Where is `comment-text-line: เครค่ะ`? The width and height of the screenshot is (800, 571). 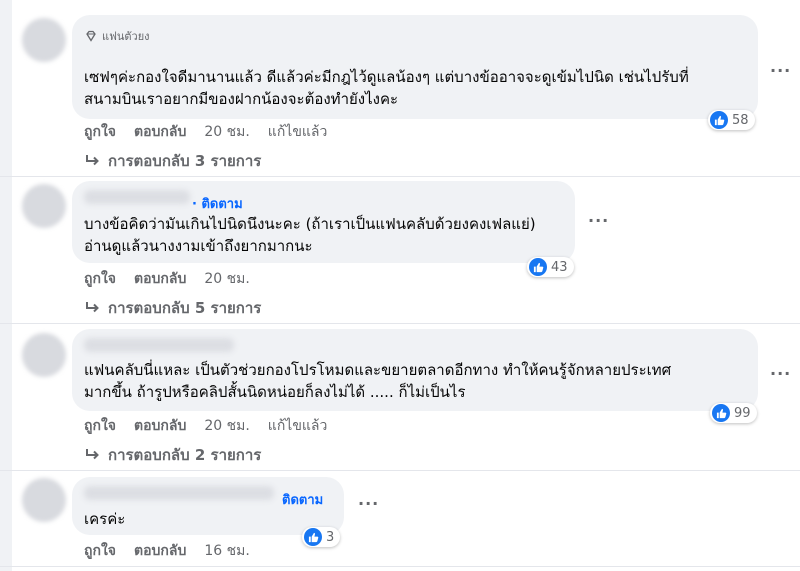 comment-text-line: เครค่ะ is located at coordinates (105, 519).